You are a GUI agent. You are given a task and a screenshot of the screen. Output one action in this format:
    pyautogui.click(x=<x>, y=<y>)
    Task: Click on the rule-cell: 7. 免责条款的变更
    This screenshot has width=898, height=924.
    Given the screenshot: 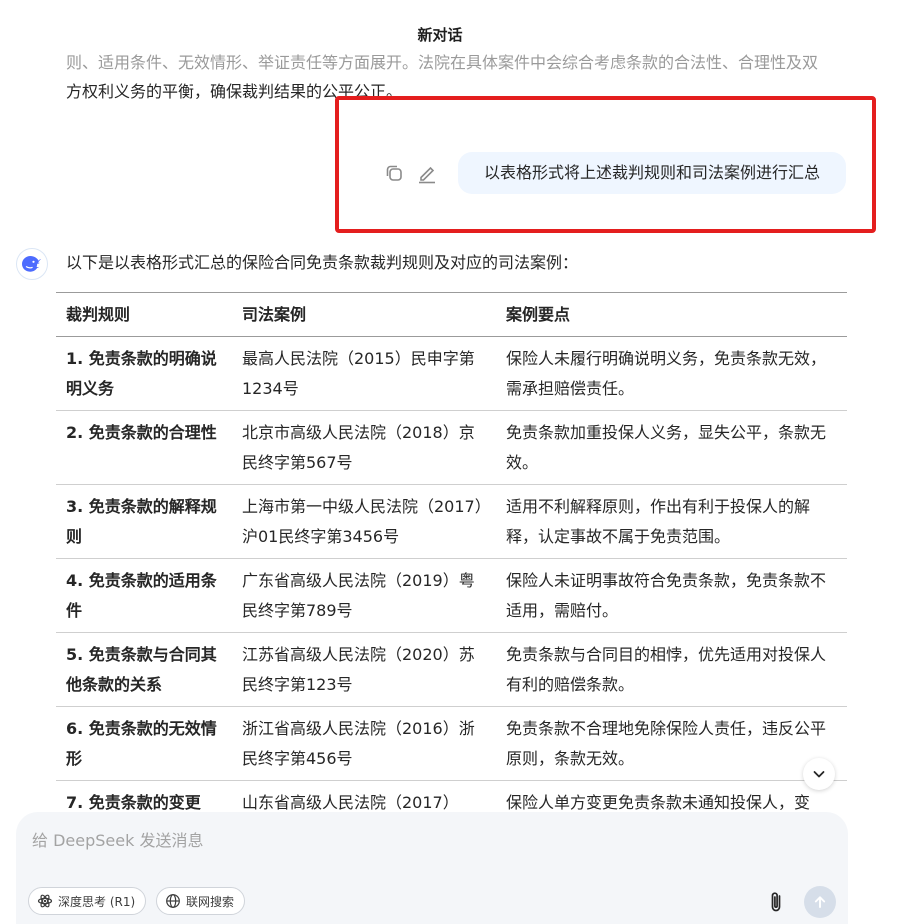 What is the action you would take?
    pyautogui.click(x=133, y=802)
    